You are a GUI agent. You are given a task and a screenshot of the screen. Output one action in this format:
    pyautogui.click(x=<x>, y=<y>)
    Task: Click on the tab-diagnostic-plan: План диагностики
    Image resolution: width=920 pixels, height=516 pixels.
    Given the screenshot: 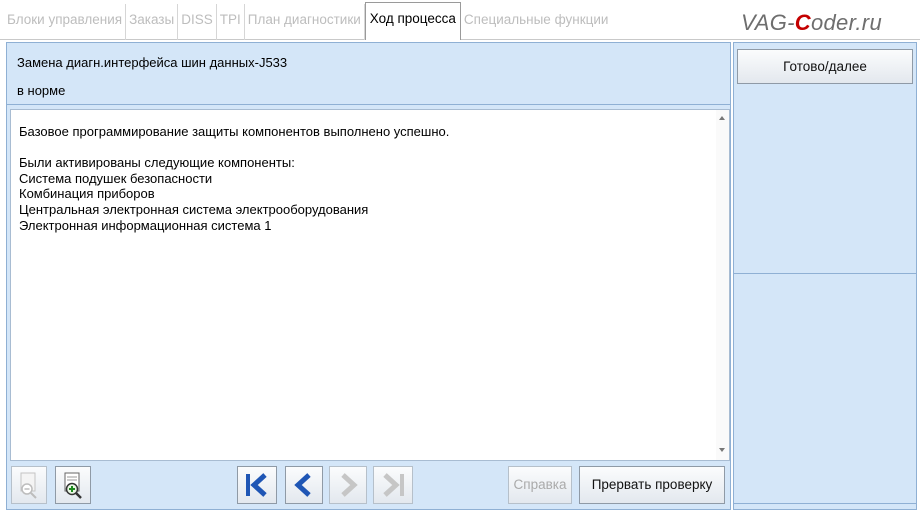 What is the action you would take?
    pyautogui.click(x=305, y=22)
    